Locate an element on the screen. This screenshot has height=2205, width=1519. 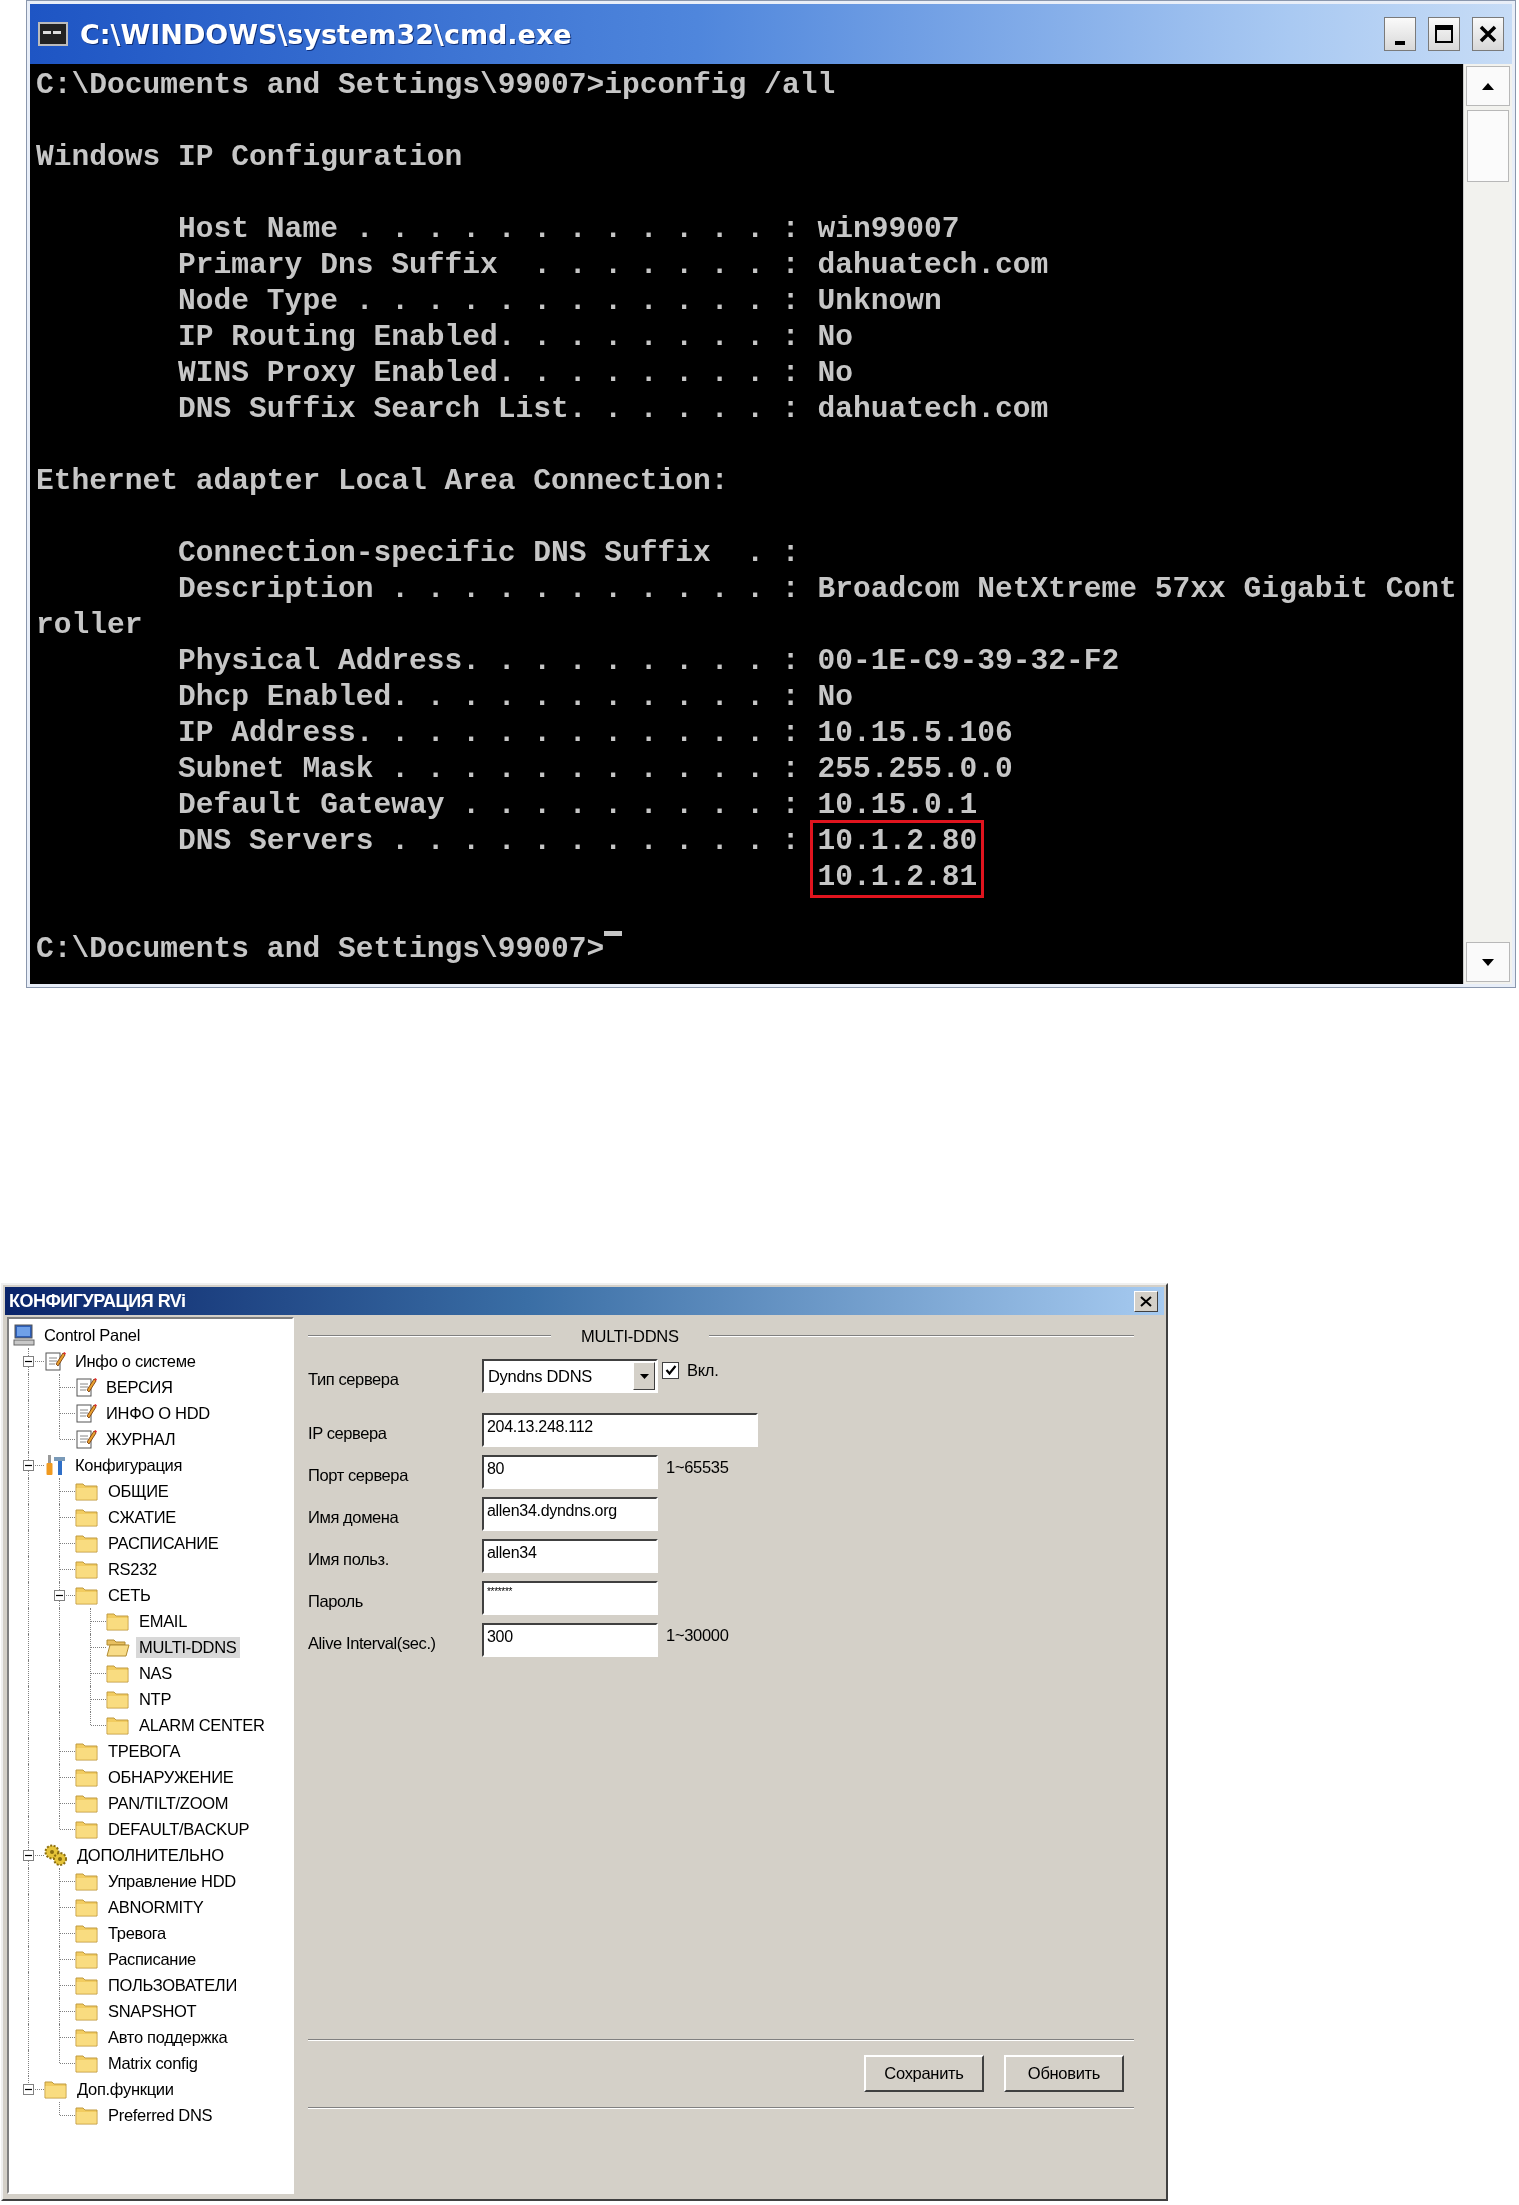
console-line: Ethernet adapter Local Area Connection: is located at coordinates (382, 481).